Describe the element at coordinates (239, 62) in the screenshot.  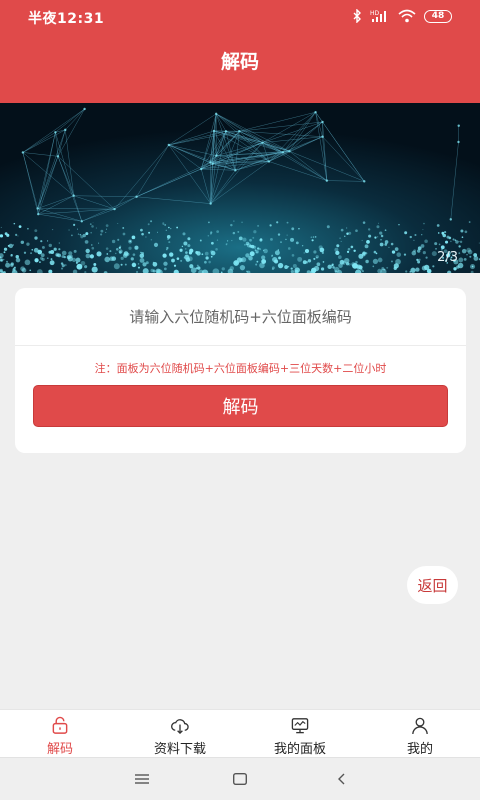
I see `page-title: 解码` at that location.